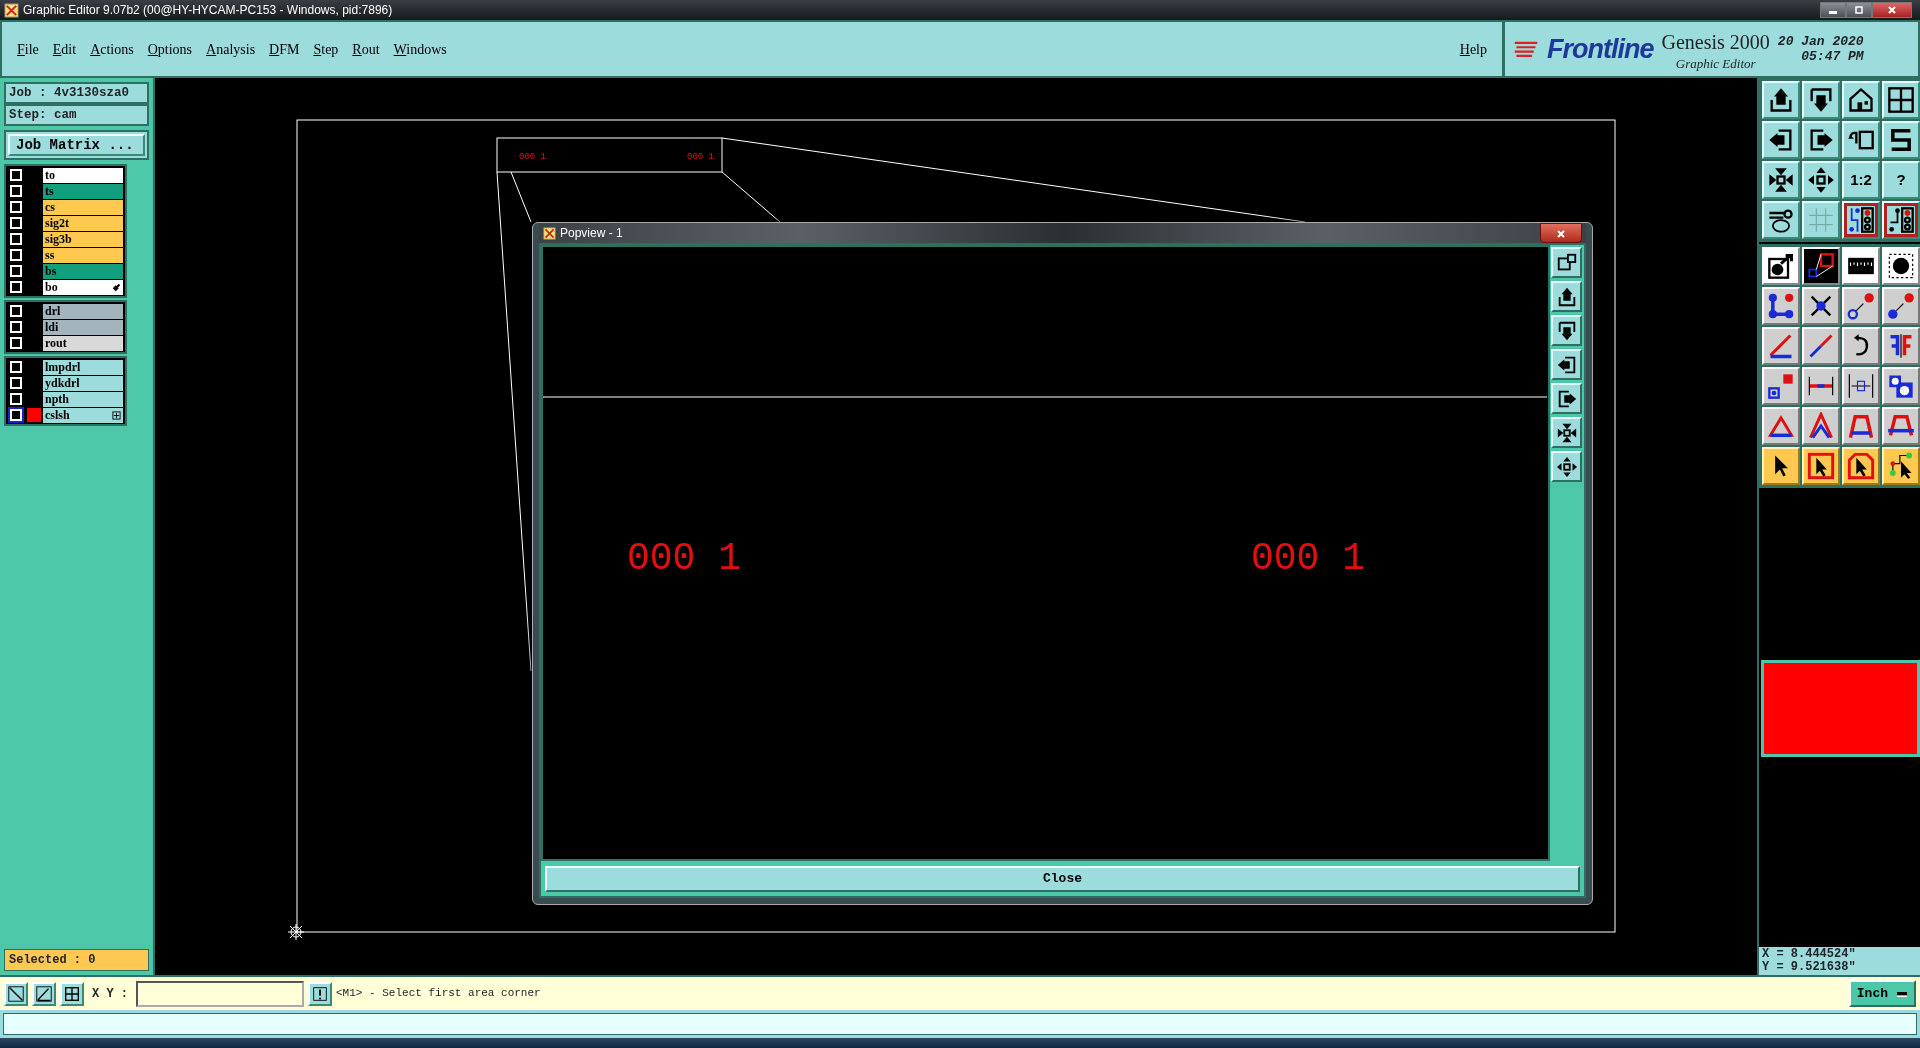 The image size is (1920, 1048). I want to click on app-icon, so click(11, 10).